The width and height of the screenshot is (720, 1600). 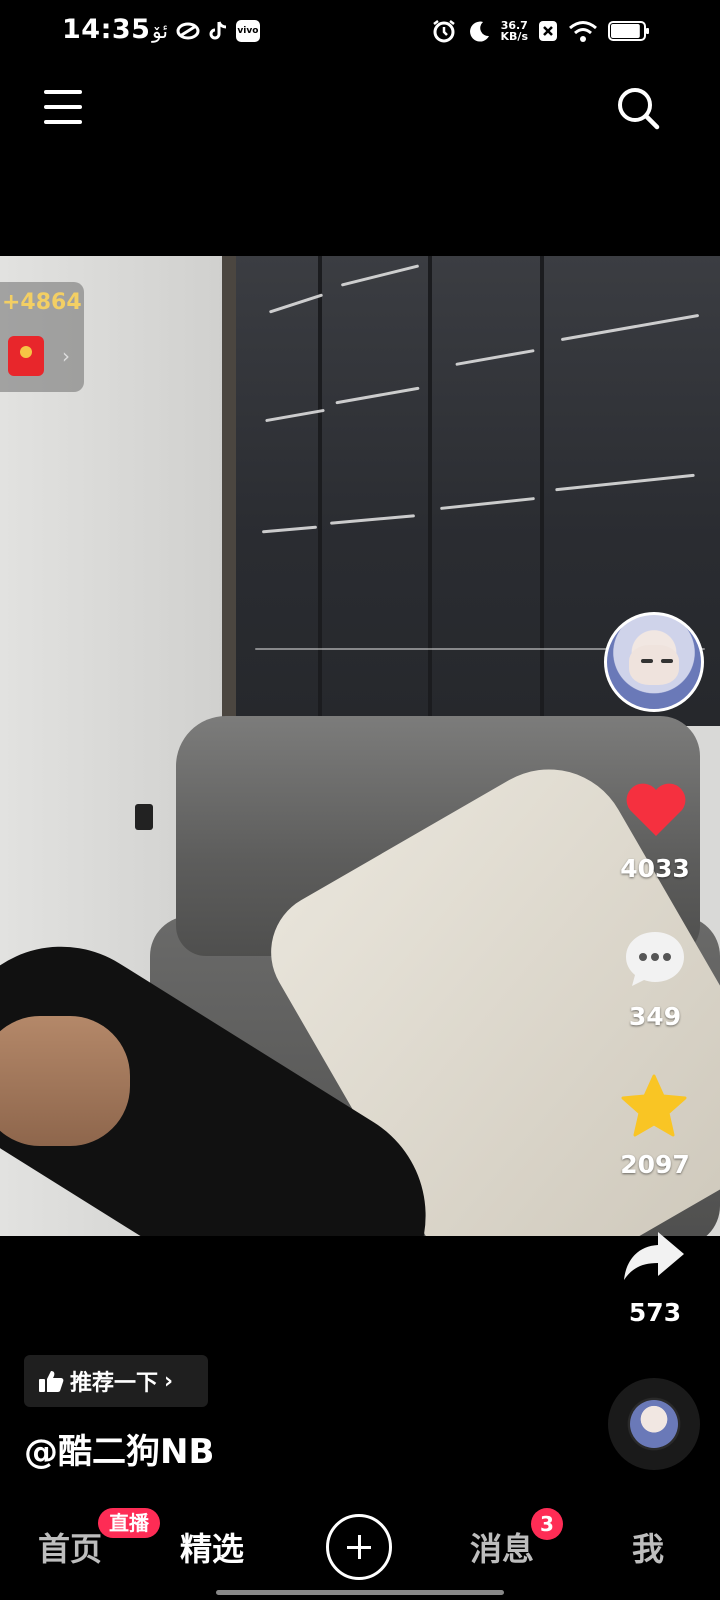 I want to click on star-icon, so click(x=654, y=1106).